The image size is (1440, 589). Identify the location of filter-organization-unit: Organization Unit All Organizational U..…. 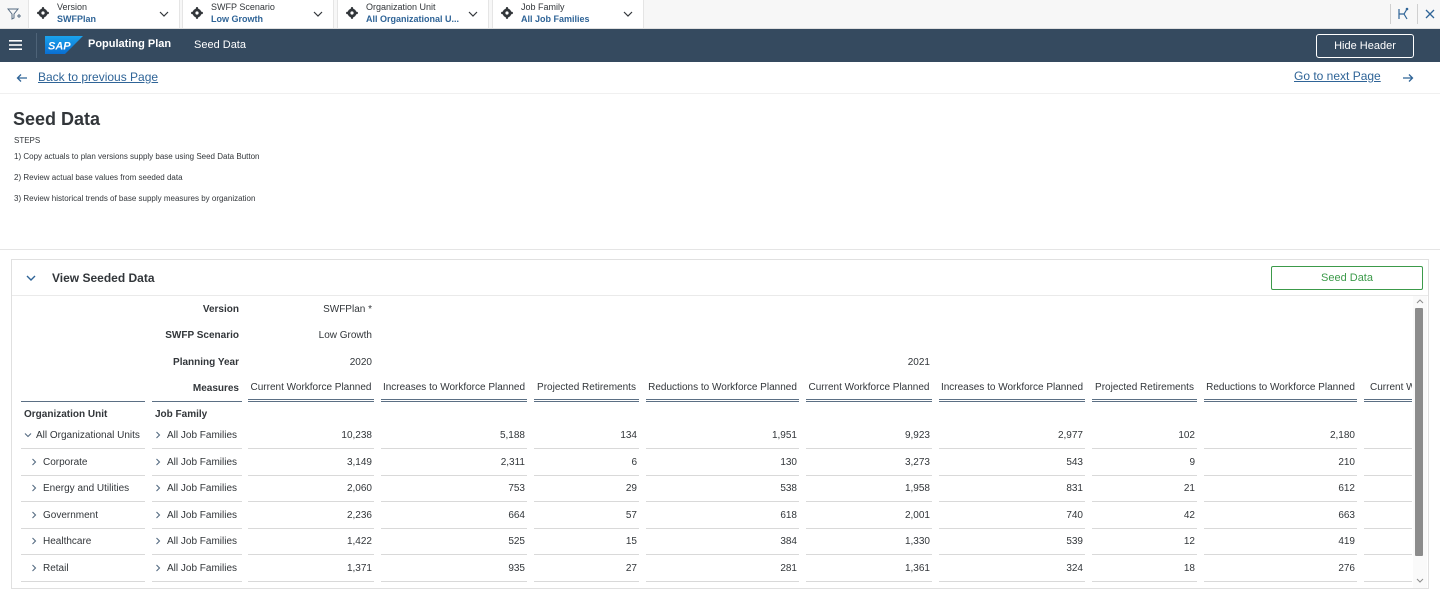
(413, 14).